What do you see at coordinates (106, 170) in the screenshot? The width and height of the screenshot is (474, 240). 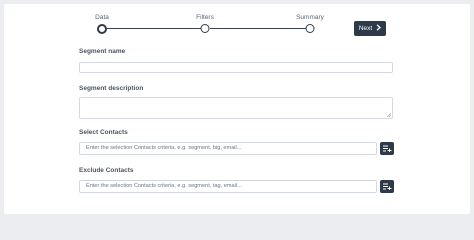 I see `exclude-contacts-label: Exclude Contacts` at bounding box center [106, 170].